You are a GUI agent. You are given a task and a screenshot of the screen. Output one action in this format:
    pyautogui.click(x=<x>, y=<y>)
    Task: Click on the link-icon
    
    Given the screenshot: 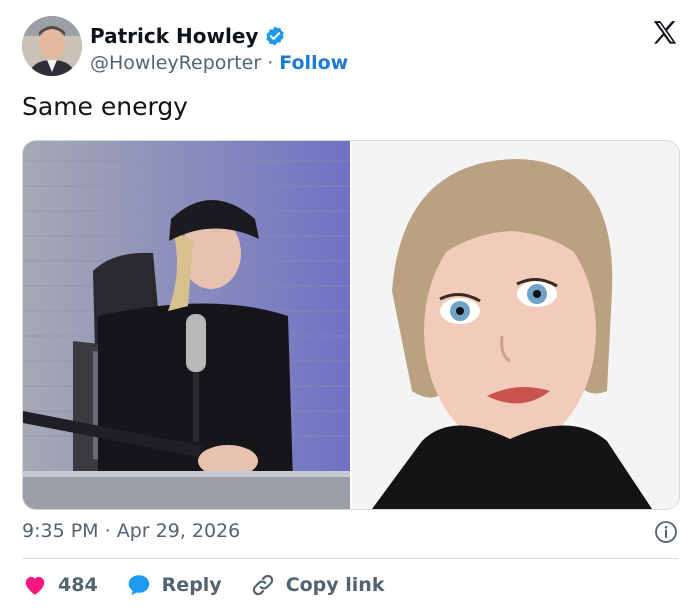 What is the action you would take?
    pyautogui.click(x=262, y=585)
    